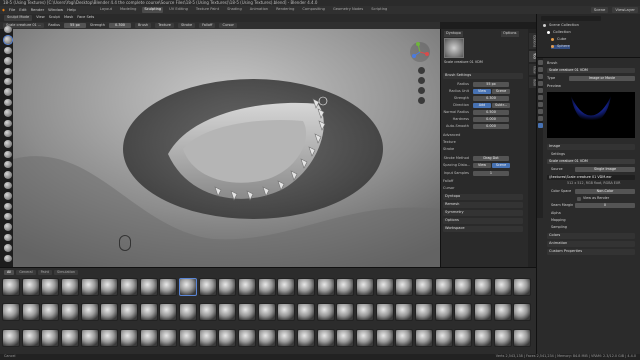  What do you see at coordinates (554, 86) in the screenshot?
I see `preview-header: Preview` at bounding box center [554, 86].